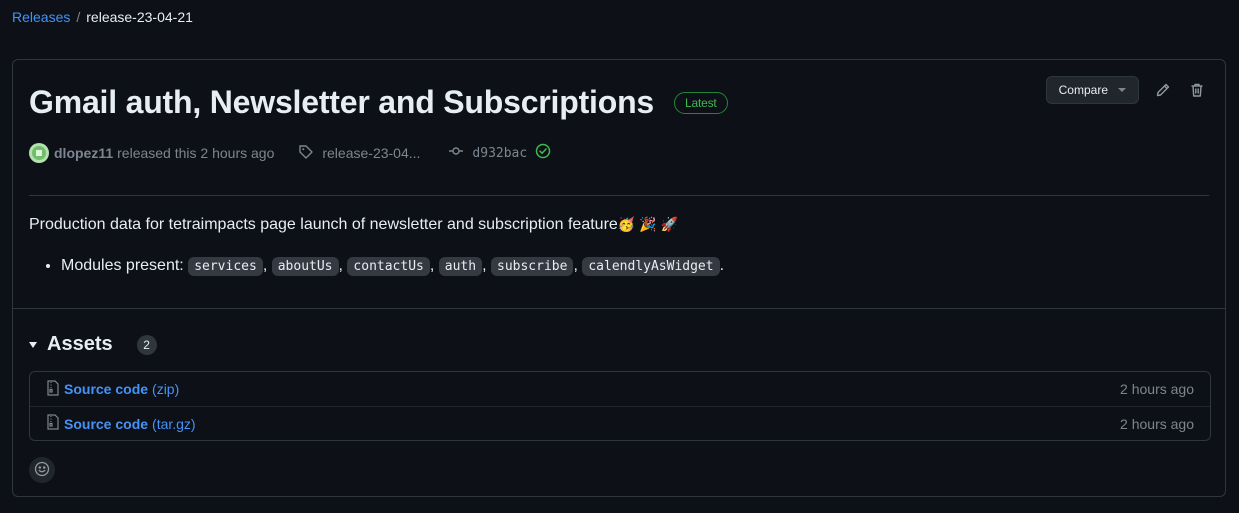 This screenshot has width=1239, height=513. I want to click on asset-type: (zip), so click(166, 389).